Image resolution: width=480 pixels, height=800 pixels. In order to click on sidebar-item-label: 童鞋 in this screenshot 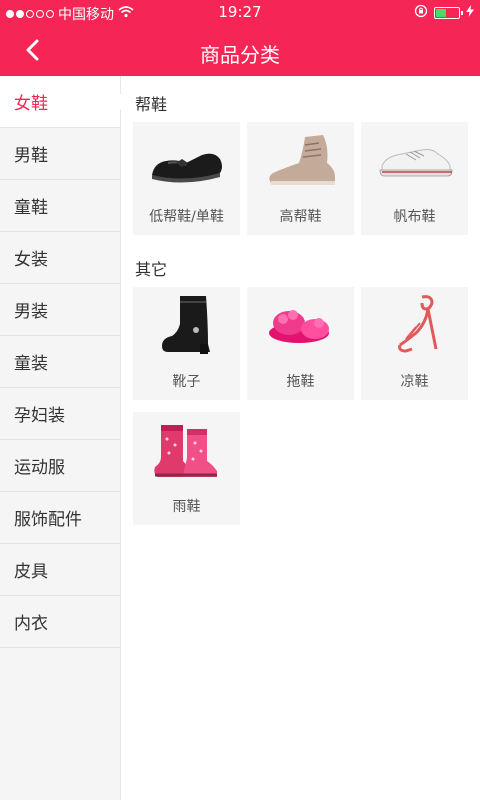, I will do `click(31, 208)`.